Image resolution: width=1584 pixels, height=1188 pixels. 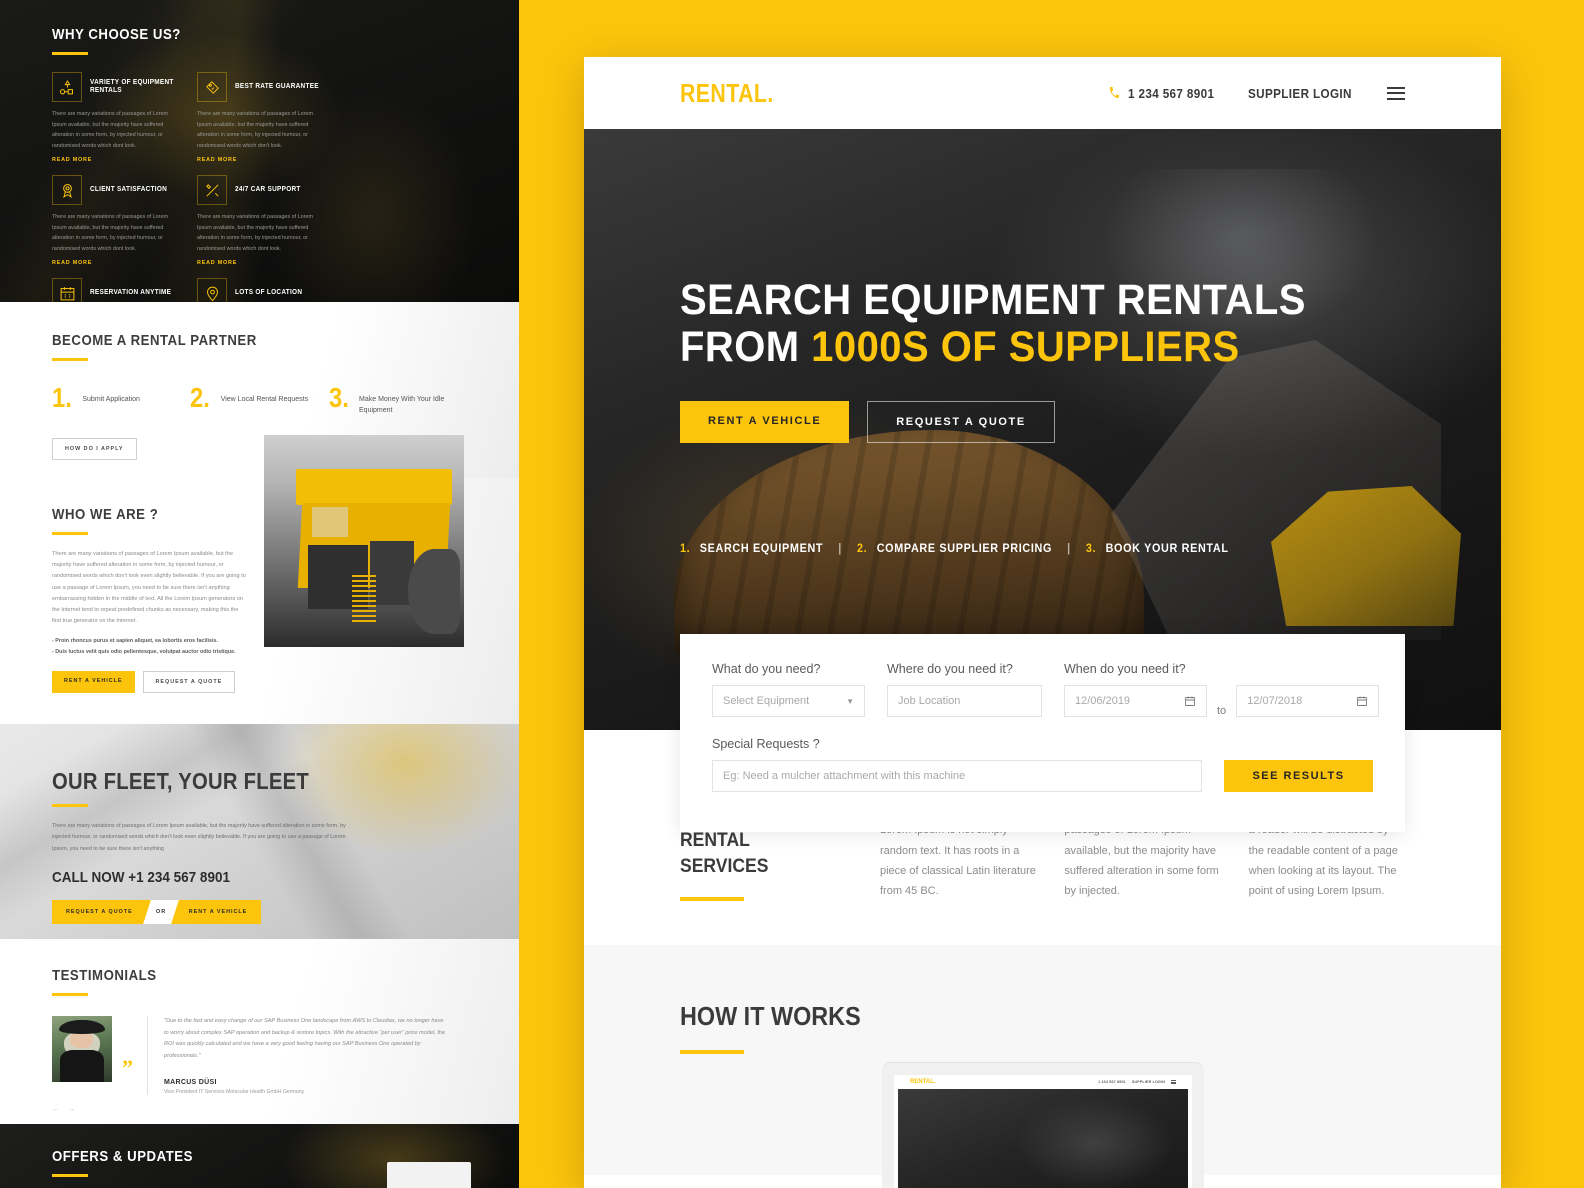 I want to click on best-rate-icon, so click(x=212, y=87).